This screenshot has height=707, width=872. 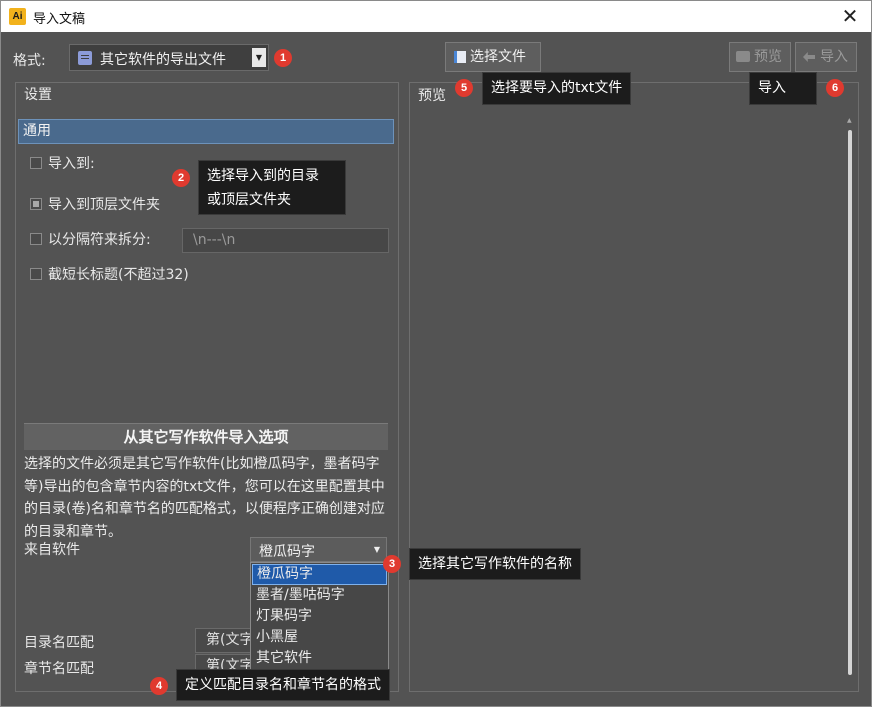 What do you see at coordinates (29, 61) in the screenshot?
I see `format-label: 格式:` at bounding box center [29, 61].